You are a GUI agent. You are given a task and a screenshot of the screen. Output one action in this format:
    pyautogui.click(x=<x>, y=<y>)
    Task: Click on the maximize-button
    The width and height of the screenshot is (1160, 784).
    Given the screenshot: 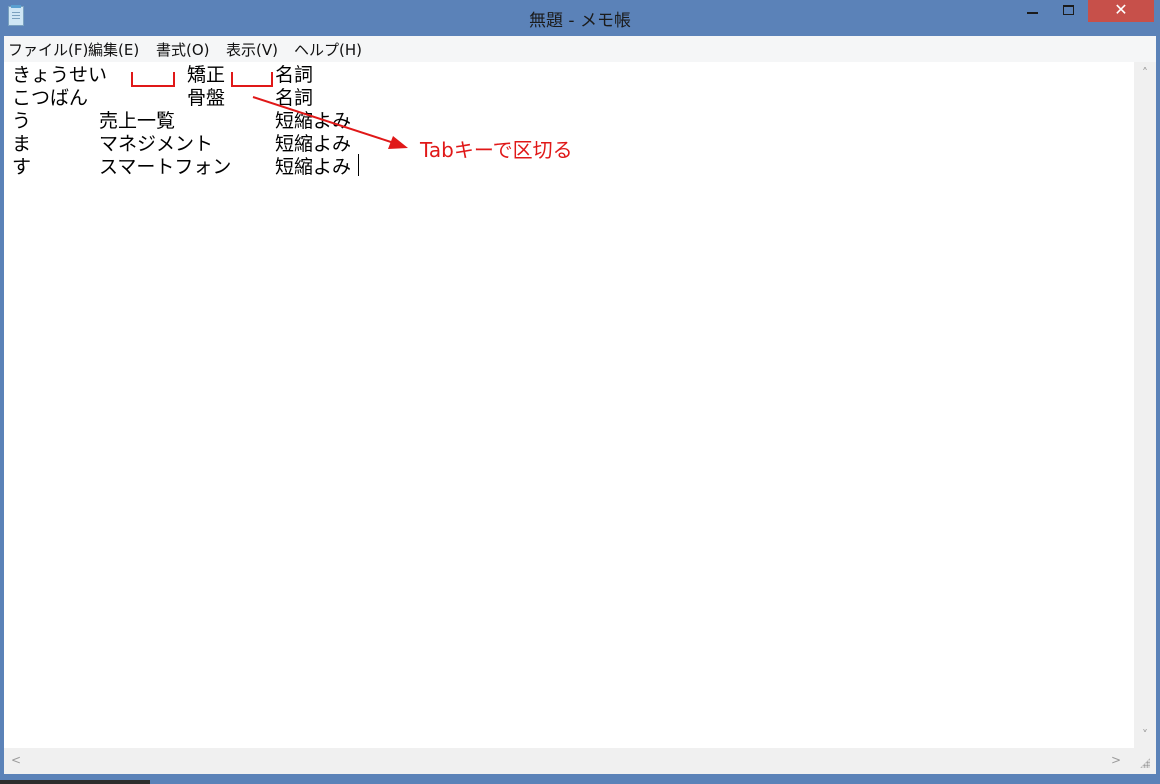 What is the action you would take?
    pyautogui.click(x=1069, y=11)
    